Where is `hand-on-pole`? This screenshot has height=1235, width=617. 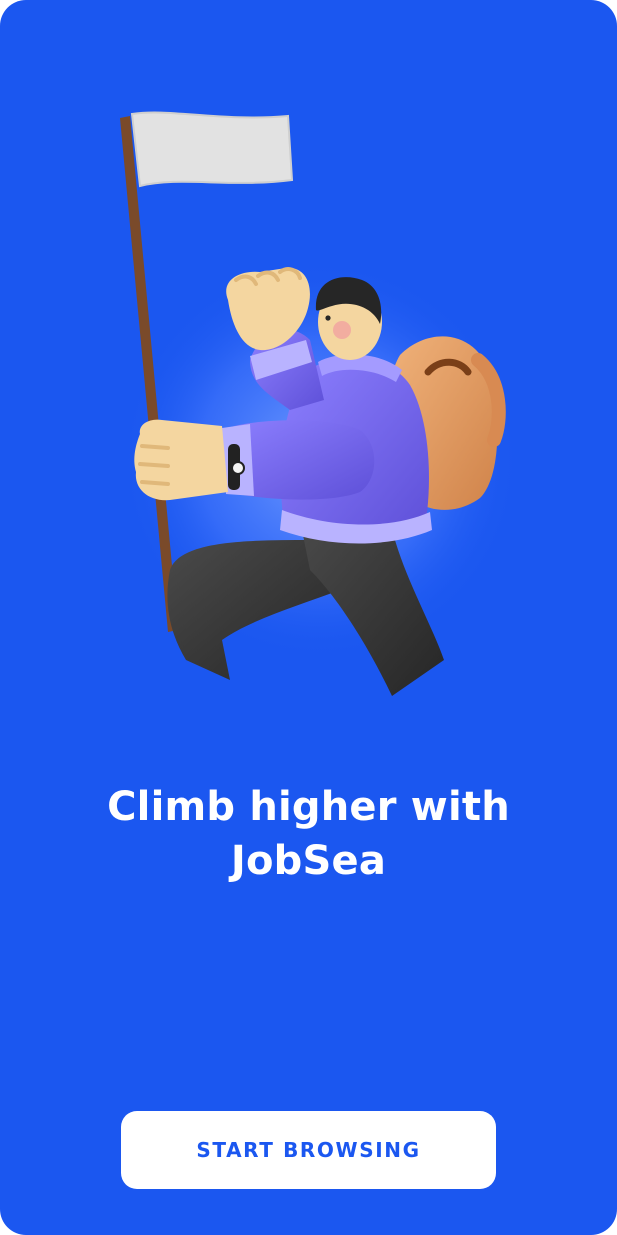
hand-on-pole is located at coordinates (181, 460).